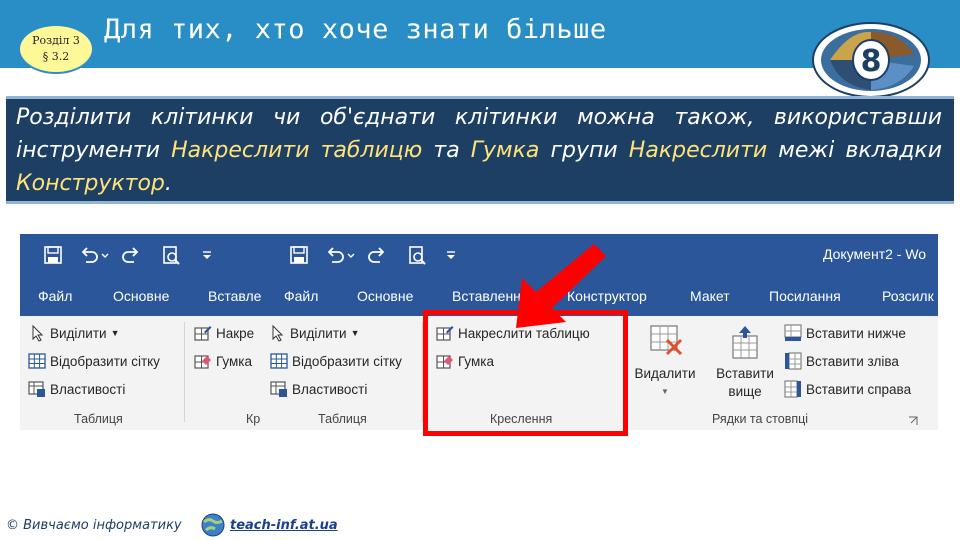 This screenshot has height=540, width=960. I want to click on draw-table-label: Накре, so click(235, 333).